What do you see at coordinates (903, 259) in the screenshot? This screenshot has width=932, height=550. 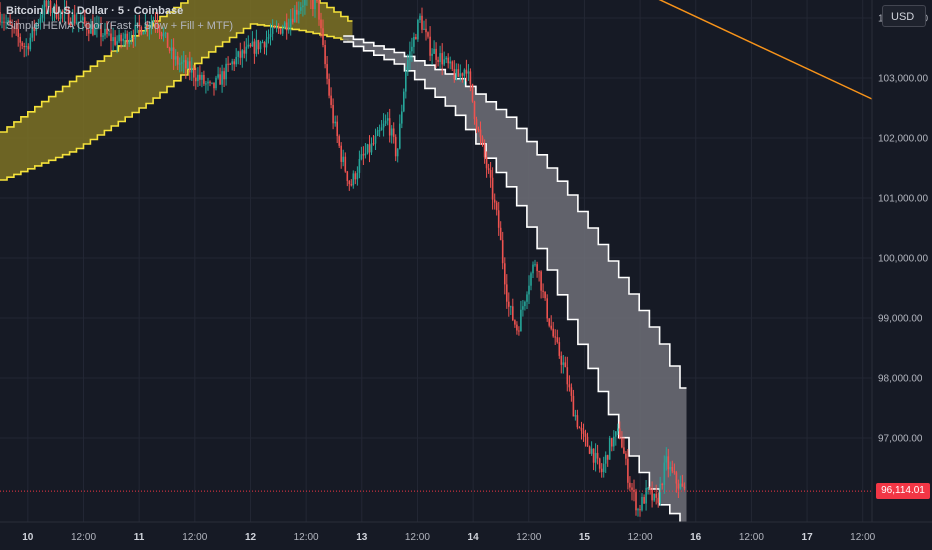 I see `price-tick-label: 100,000.00` at bounding box center [903, 259].